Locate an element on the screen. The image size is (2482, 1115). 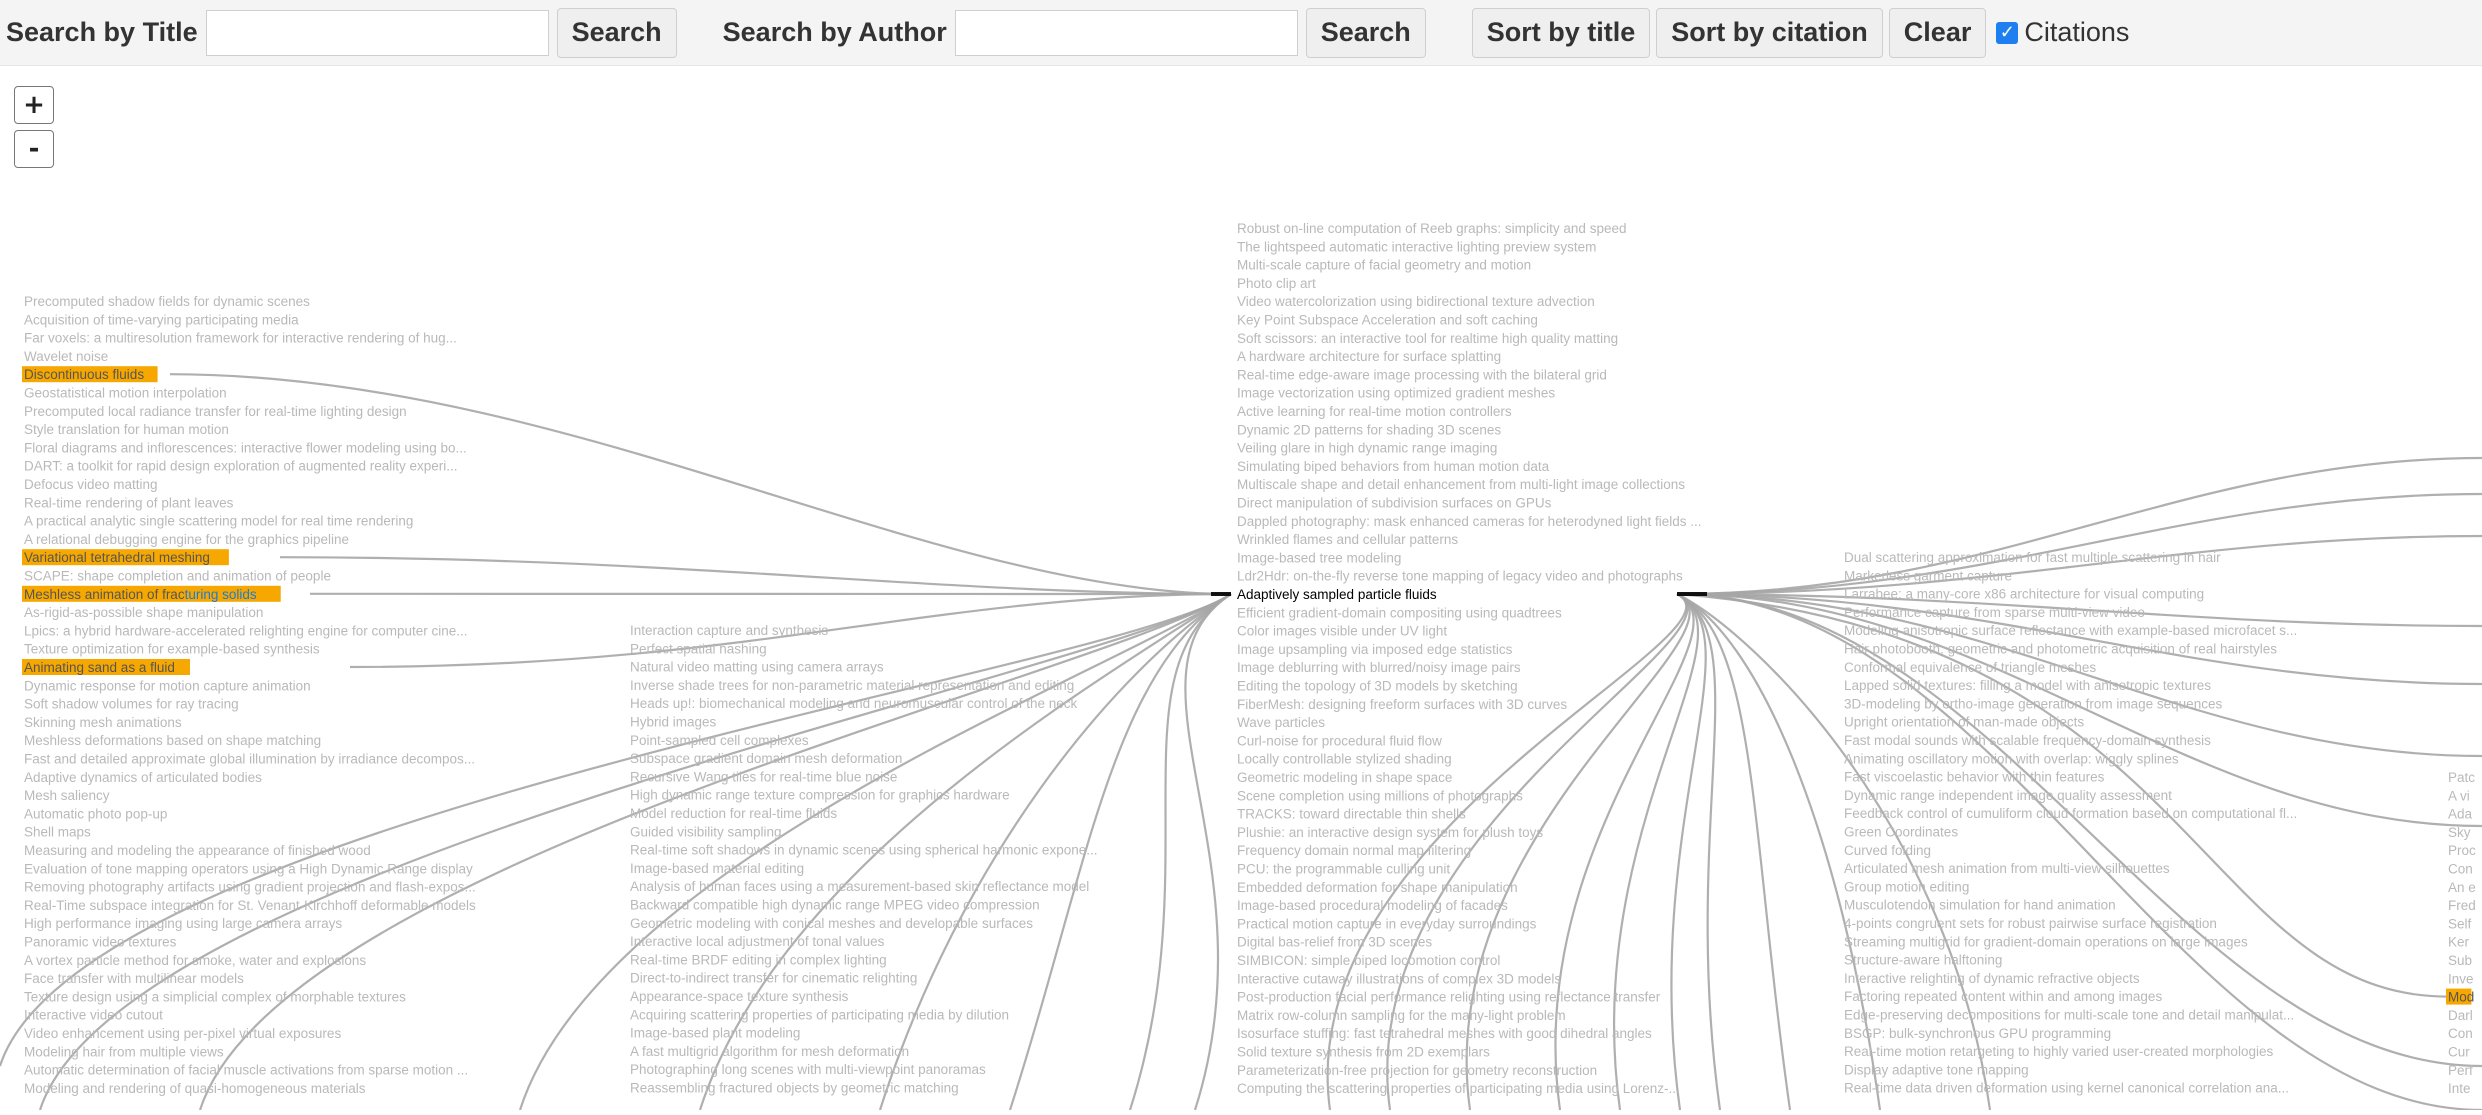
paper-title: Inve is located at coordinates (2461, 978).